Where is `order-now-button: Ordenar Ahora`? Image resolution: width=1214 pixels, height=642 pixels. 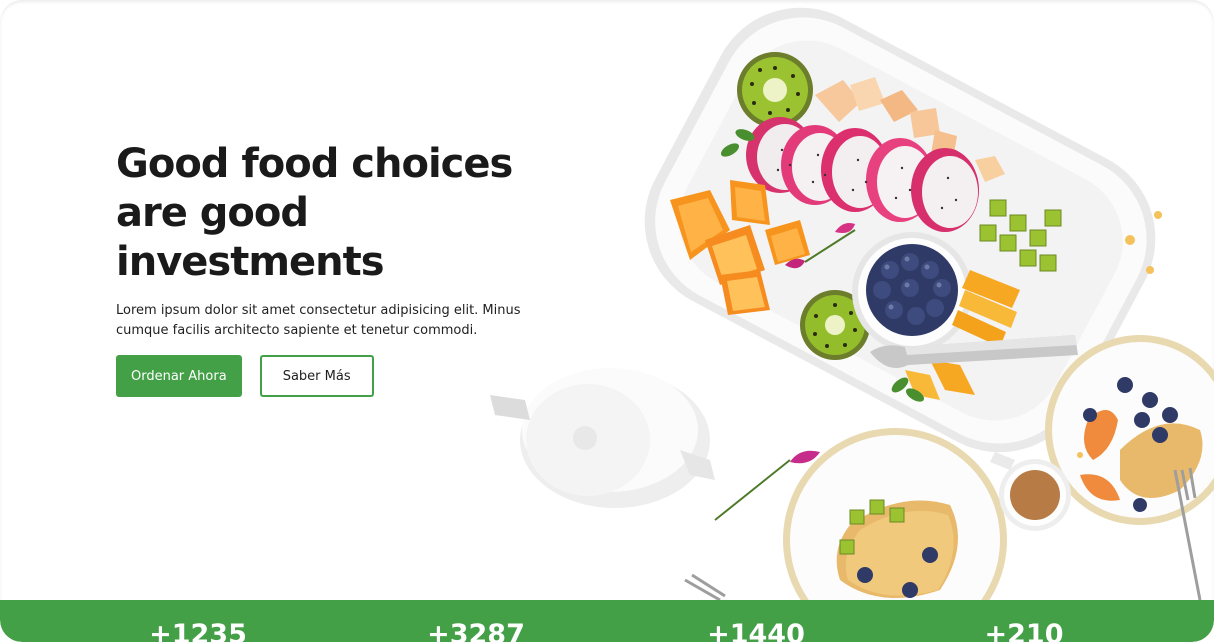 order-now-button: Ordenar Ahora is located at coordinates (179, 376).